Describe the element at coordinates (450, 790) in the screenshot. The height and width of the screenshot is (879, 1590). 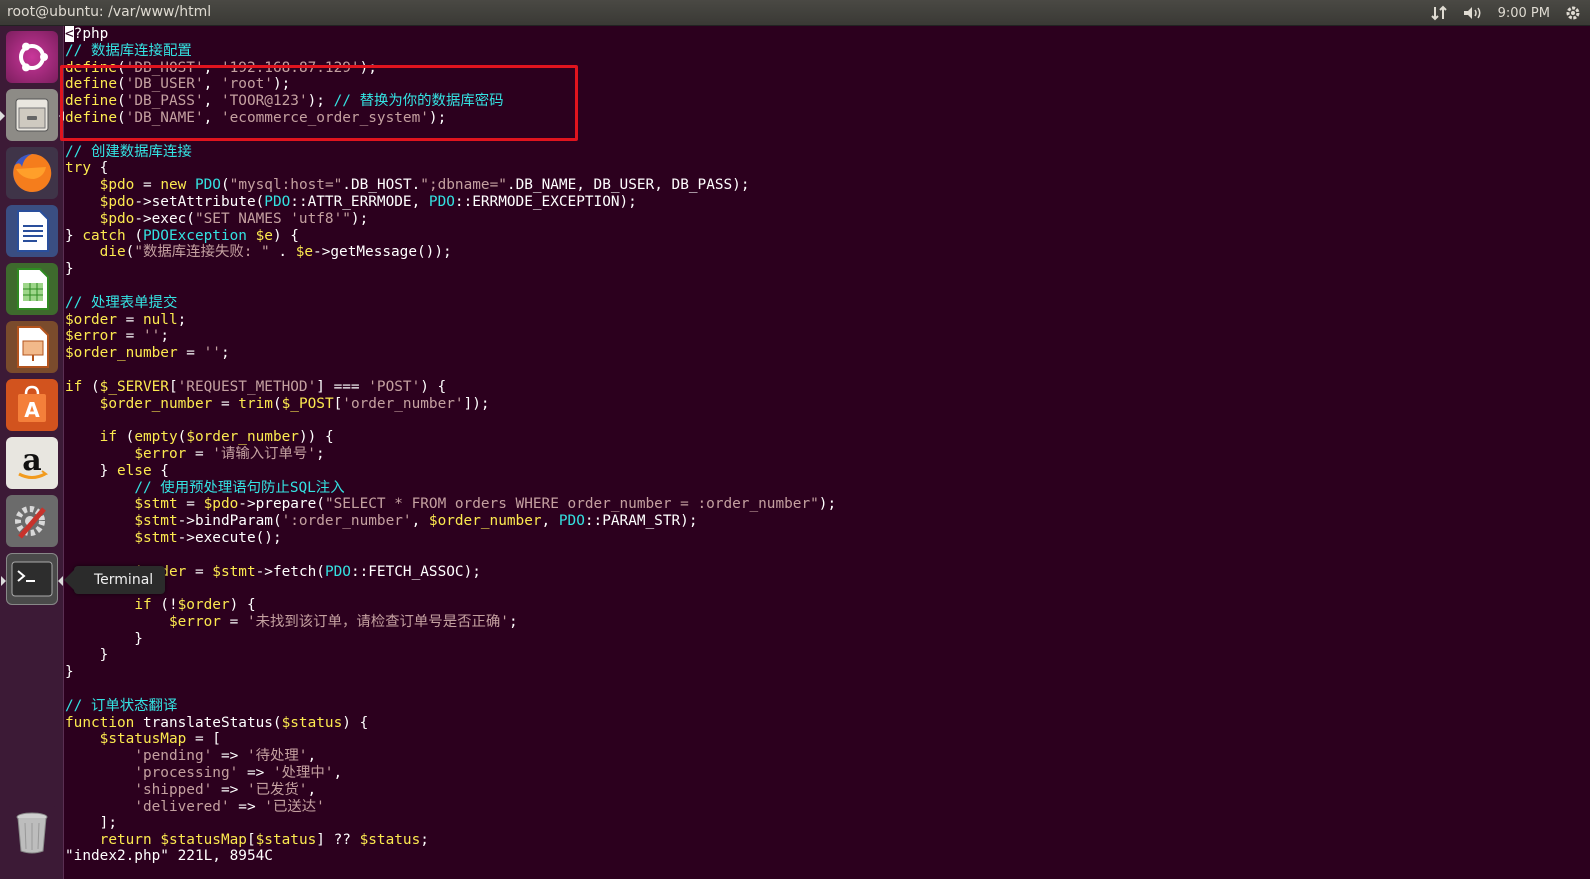
I see `code-line: 'shipped' => '已发货',` at that location.